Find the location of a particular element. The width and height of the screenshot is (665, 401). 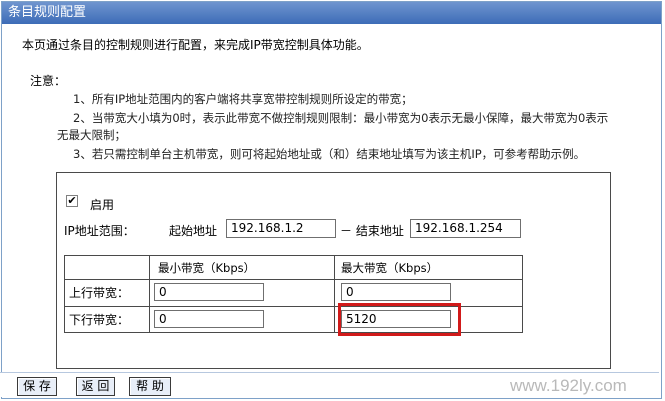

end-address-input: 192.168.1.254 is located at coordinates (465, 228).